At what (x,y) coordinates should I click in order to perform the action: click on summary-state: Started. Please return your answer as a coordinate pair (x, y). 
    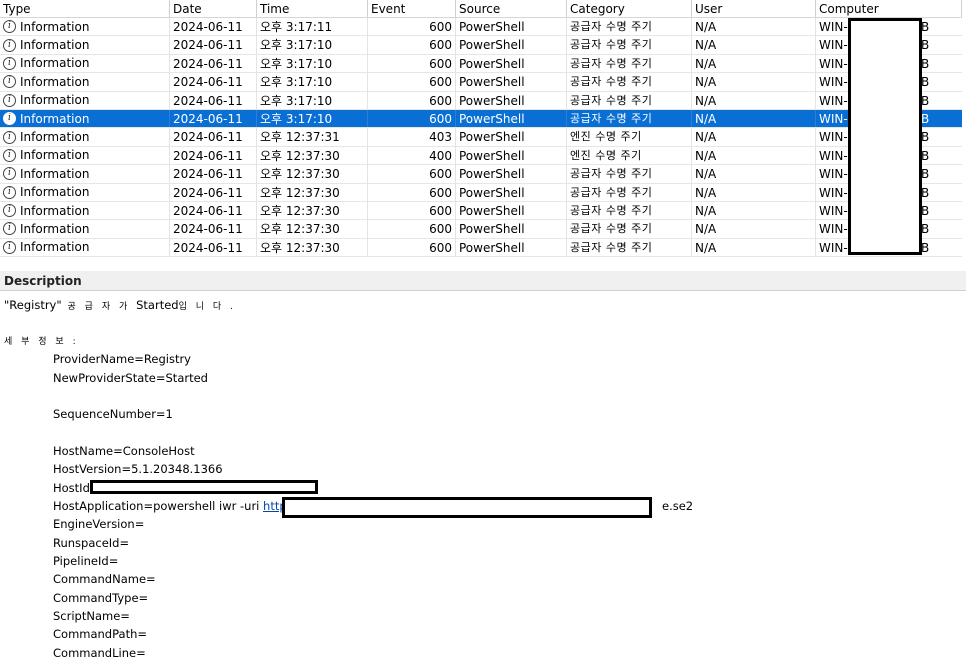
    Looking at the image, I should click on (157, 305).